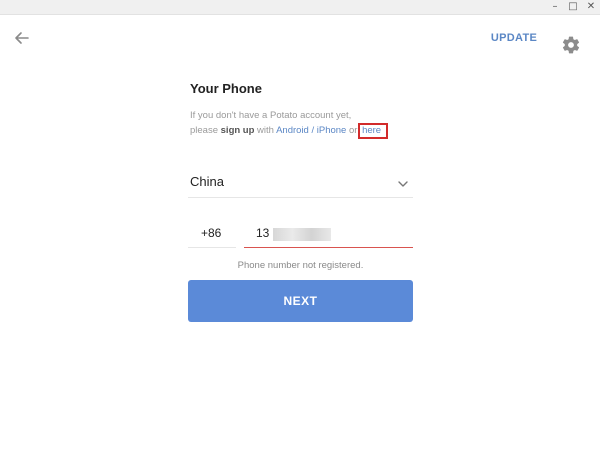  I want to click on arrow-left-icon, so click(22, 38).